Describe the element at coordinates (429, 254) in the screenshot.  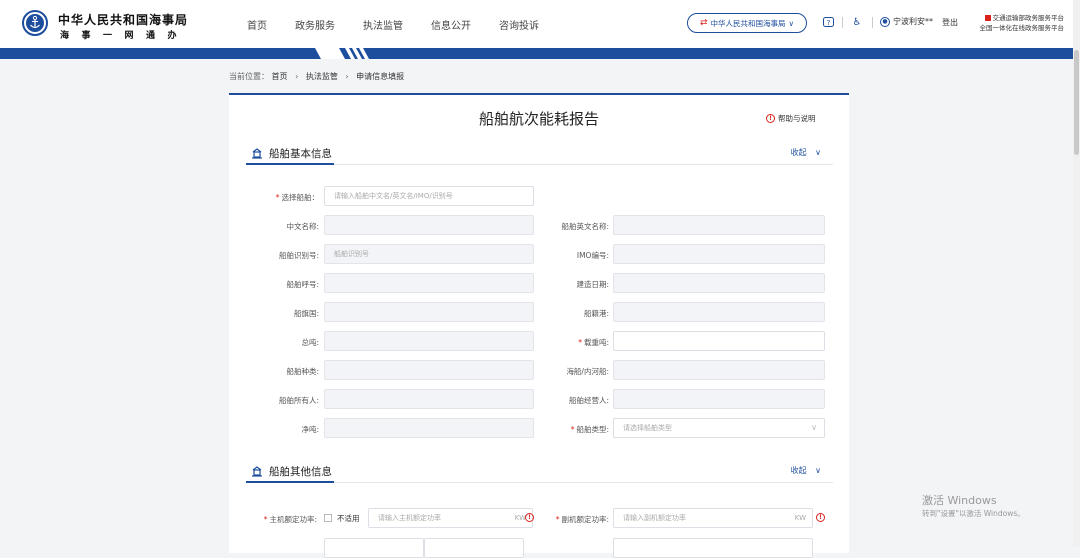
I see `field-input: 船舶识别号` at that location.